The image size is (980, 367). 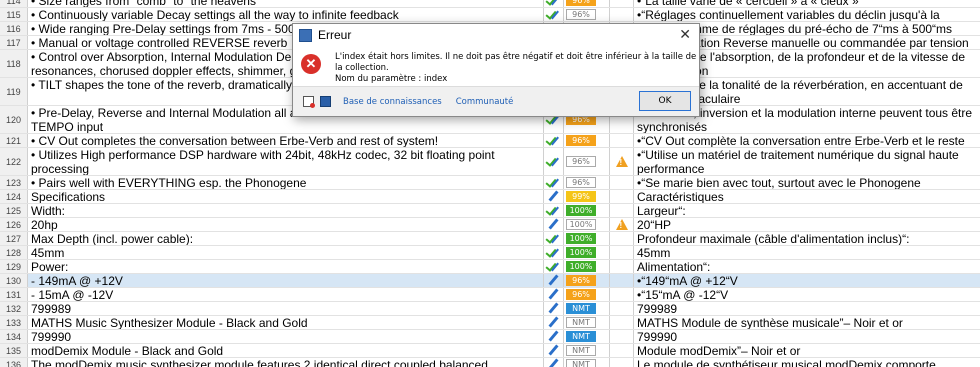 I want to click on target-cell: •“15“mA @ -12“V, so click(x=807, y=294).